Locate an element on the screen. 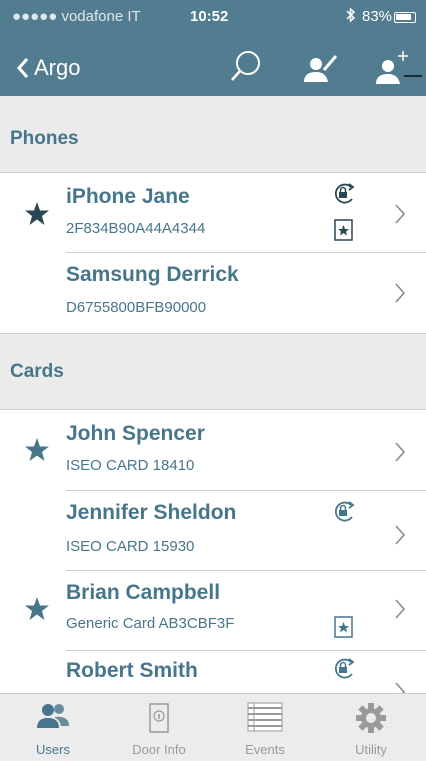  list-item: Jennifer Sheldon ISEO CARD 15930 is located at coordinates (213, 530).